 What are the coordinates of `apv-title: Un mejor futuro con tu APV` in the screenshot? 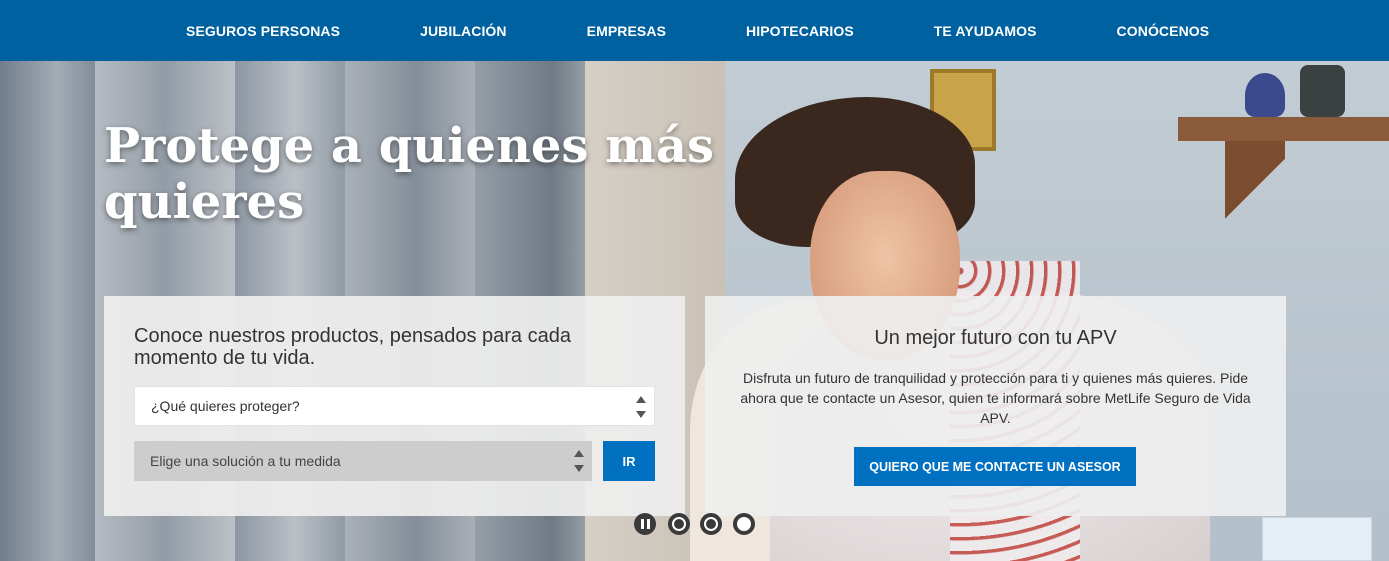 It's located at (995, 338).